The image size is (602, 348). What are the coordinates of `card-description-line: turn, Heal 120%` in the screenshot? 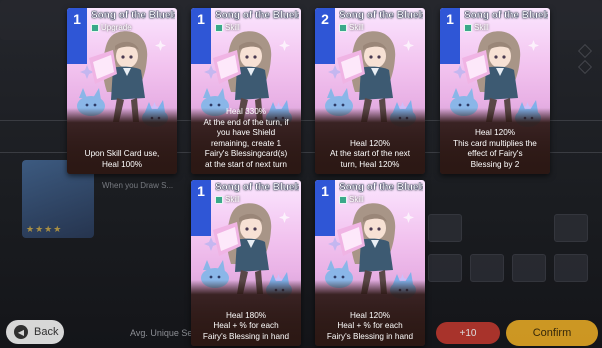 It's located at (370, 164).